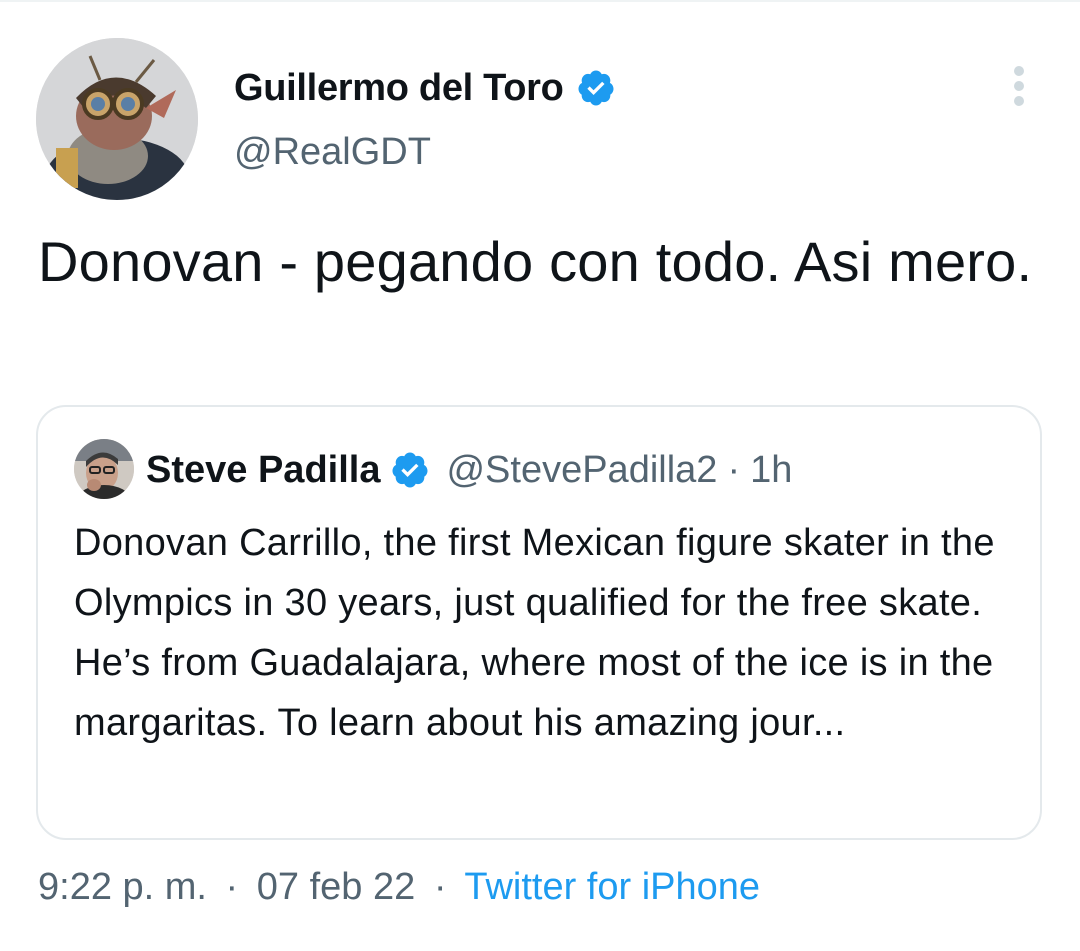  What do you see at coordinates (535, 261) in the screenshot?
I see `tweet-text: Donovan - pegando con todo. Asi mero.` at bounding box center [535, 261].